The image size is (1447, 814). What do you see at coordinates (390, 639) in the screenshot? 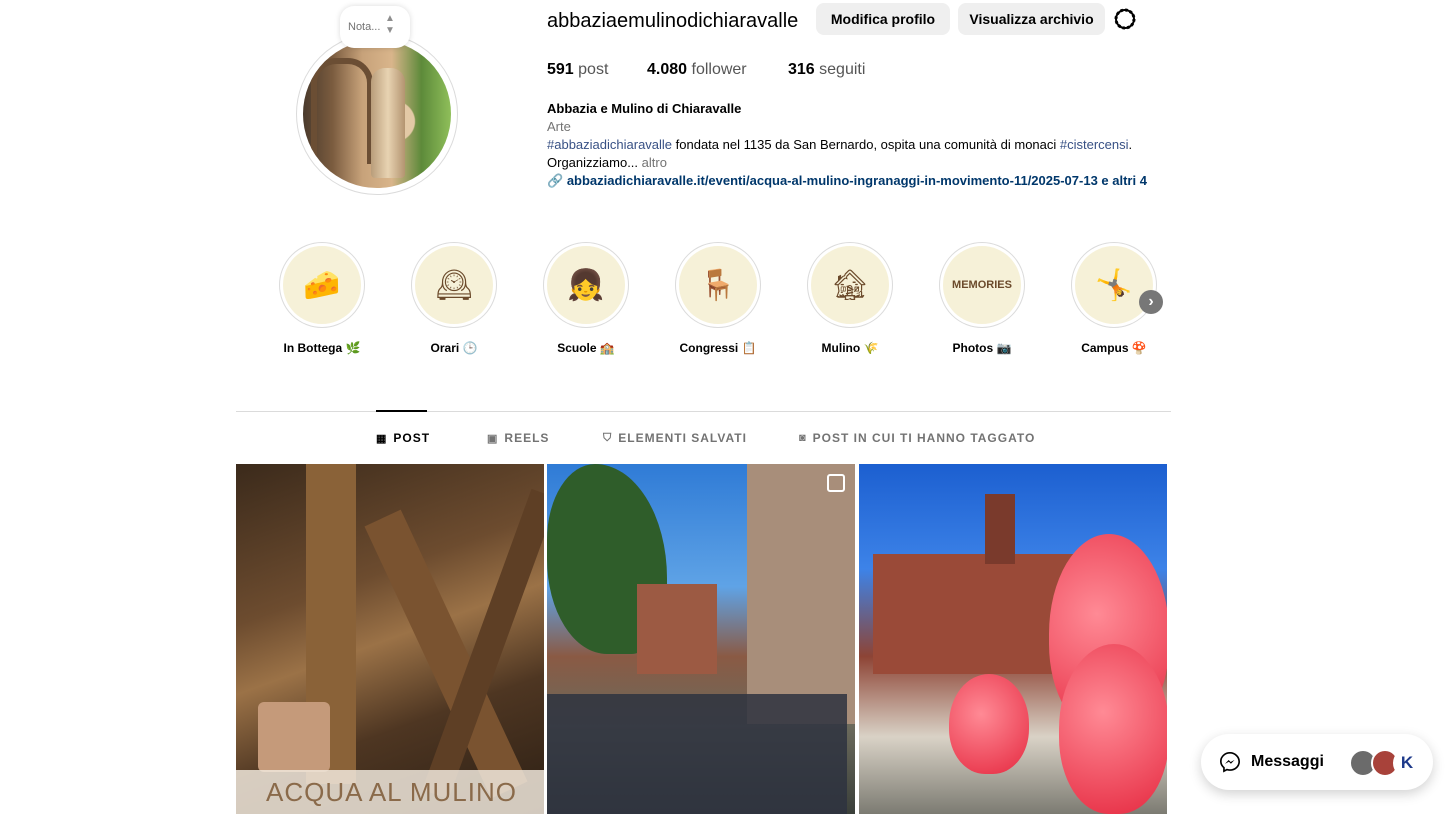
I see `post-thumbnail-mill: ACQUA AL MULINO` at bounding box center [390, 639].